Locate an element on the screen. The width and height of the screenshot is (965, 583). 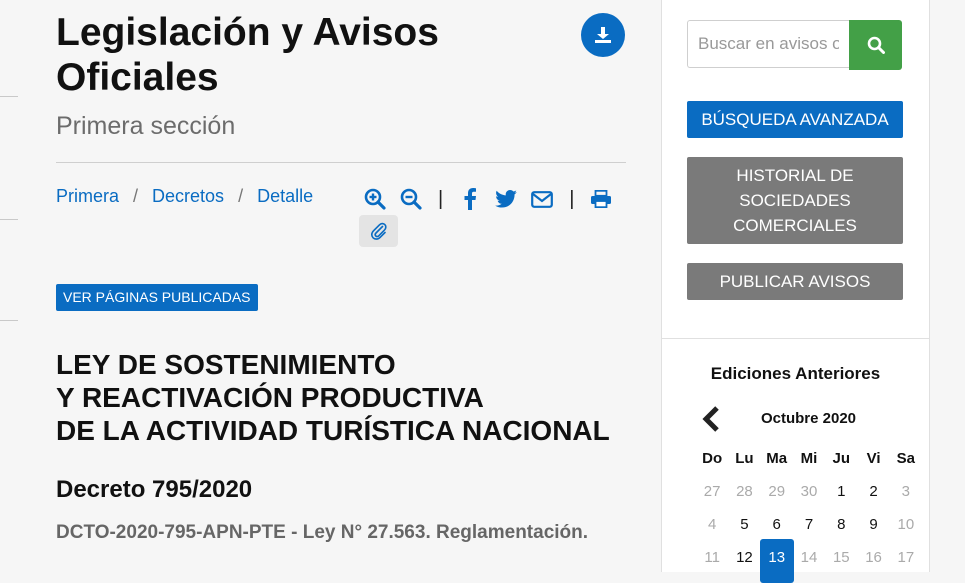
download-button is located at coordinates (603, 35).